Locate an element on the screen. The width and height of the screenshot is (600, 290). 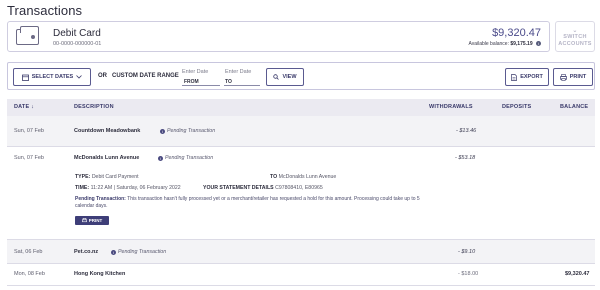
search-icon is located at coordinates (276, 77).